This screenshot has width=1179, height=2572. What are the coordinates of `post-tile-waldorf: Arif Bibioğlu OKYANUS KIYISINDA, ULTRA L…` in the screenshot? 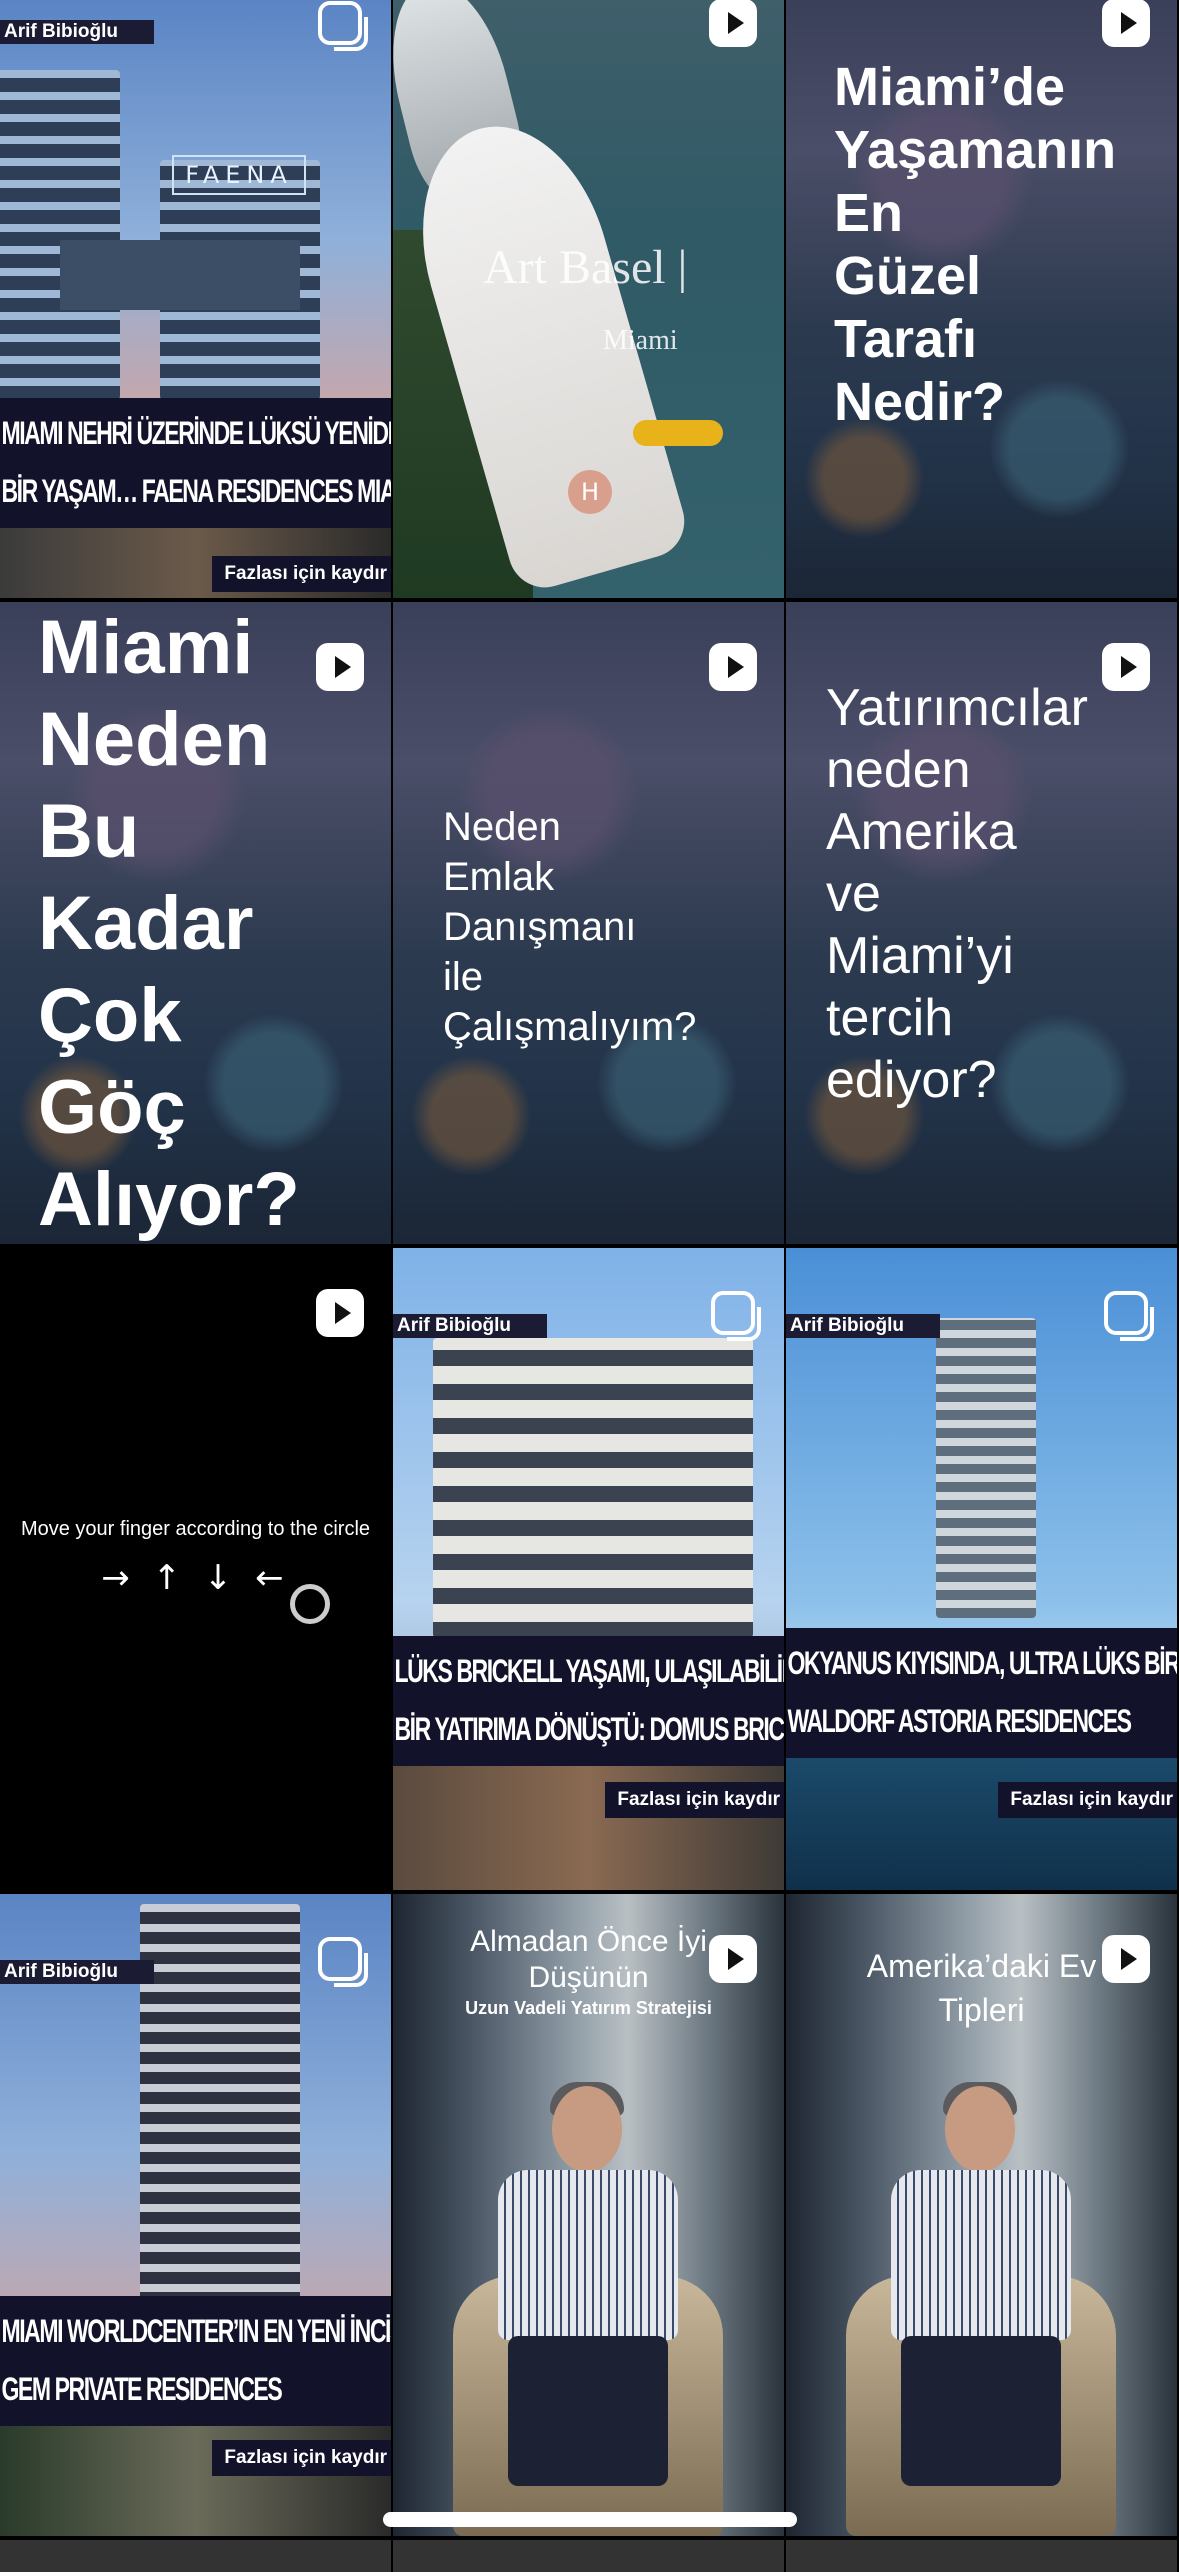 It's located at (981, 1569).